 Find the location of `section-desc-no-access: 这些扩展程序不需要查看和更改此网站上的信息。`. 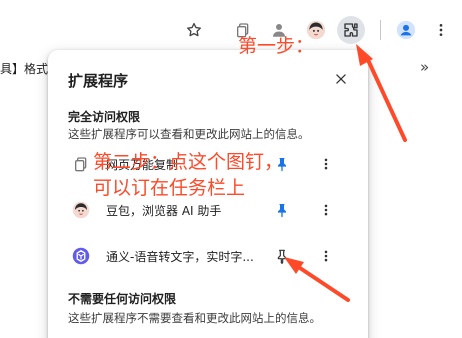

section-desc-no-access: 这些扩展程序不需要查看和更改此网站上的信息。 is located at coordinates (194, 318).